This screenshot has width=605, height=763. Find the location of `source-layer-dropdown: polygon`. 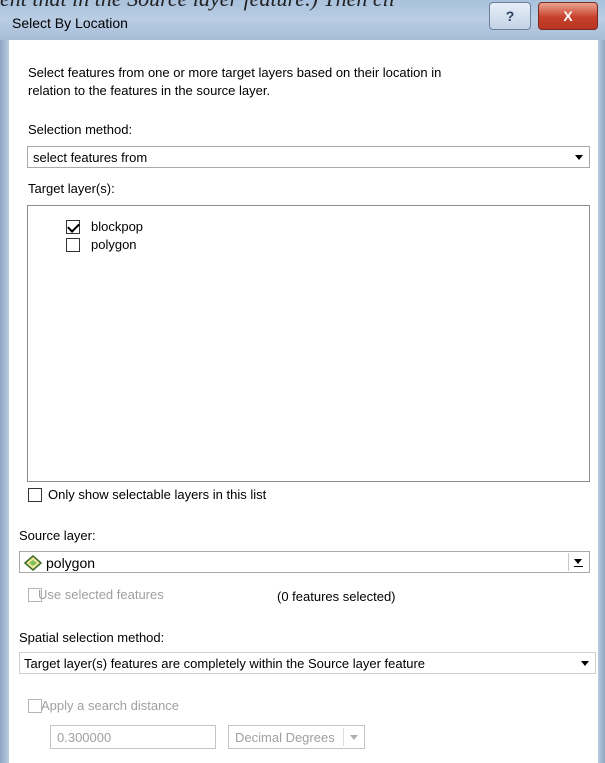

source-layer-dropdown: polygon is located at coordinates (304, 562).